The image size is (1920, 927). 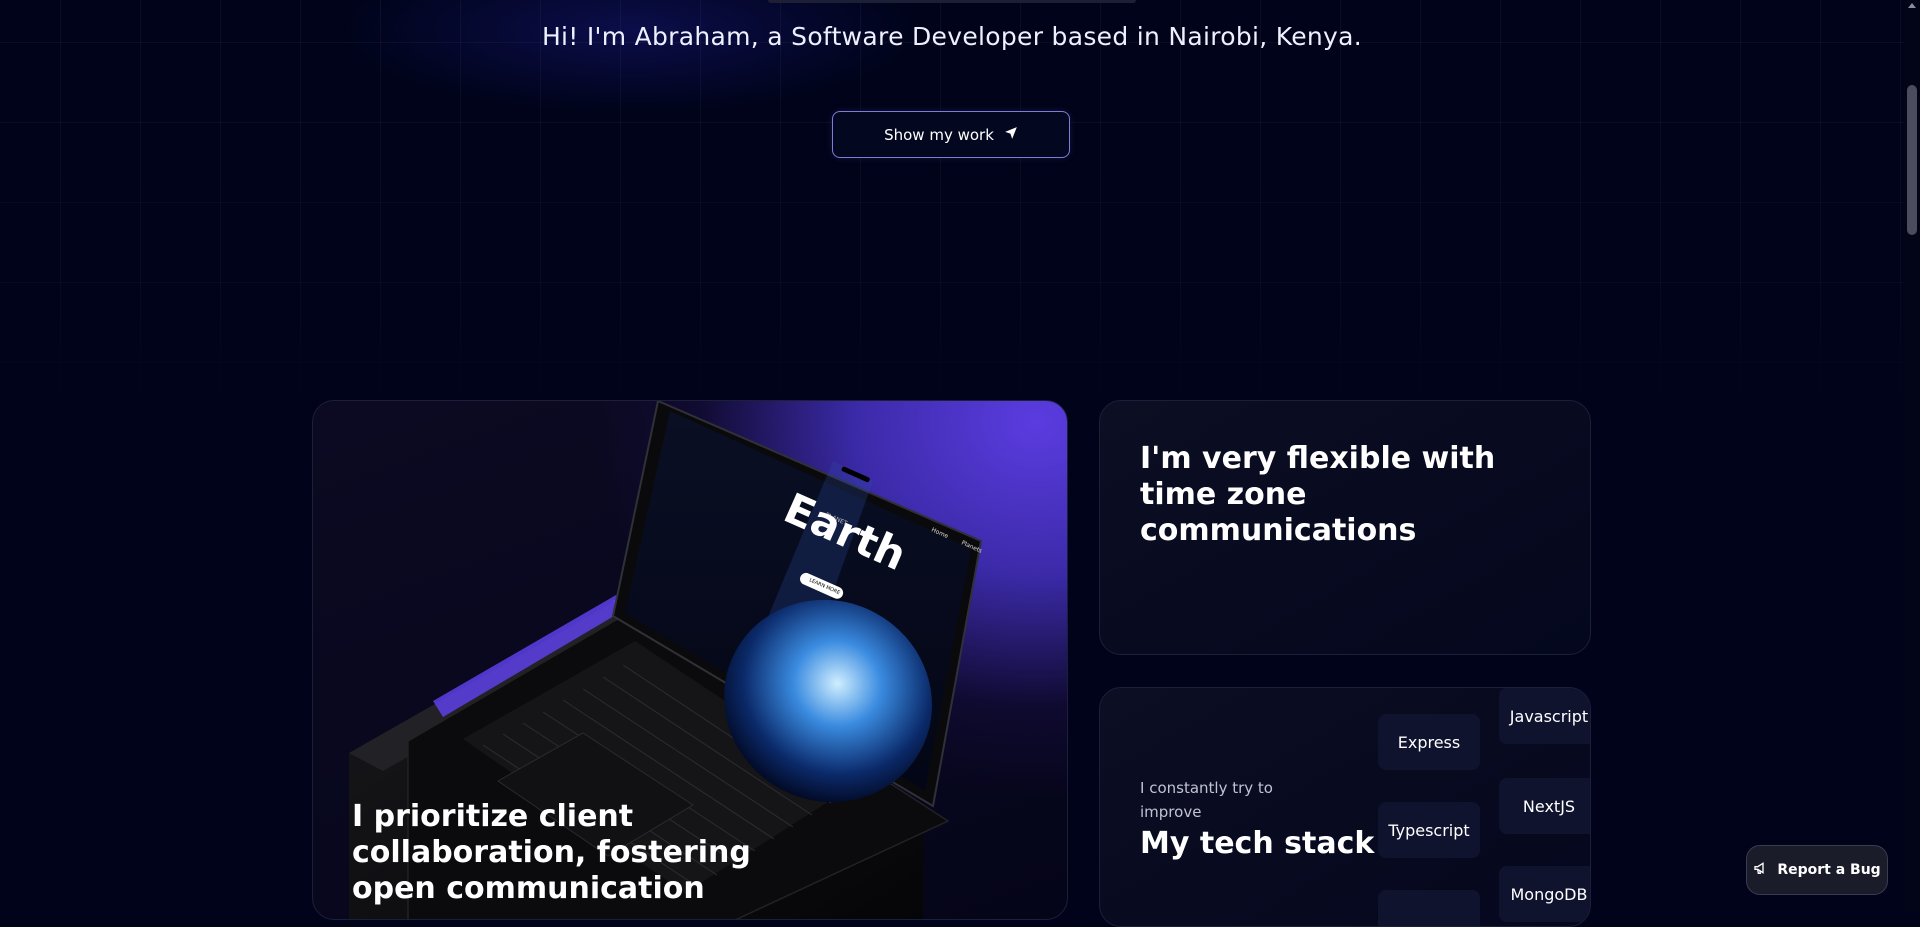 I want to click on report-bug-button: Report a Bug, so click(x=1817, y=870).